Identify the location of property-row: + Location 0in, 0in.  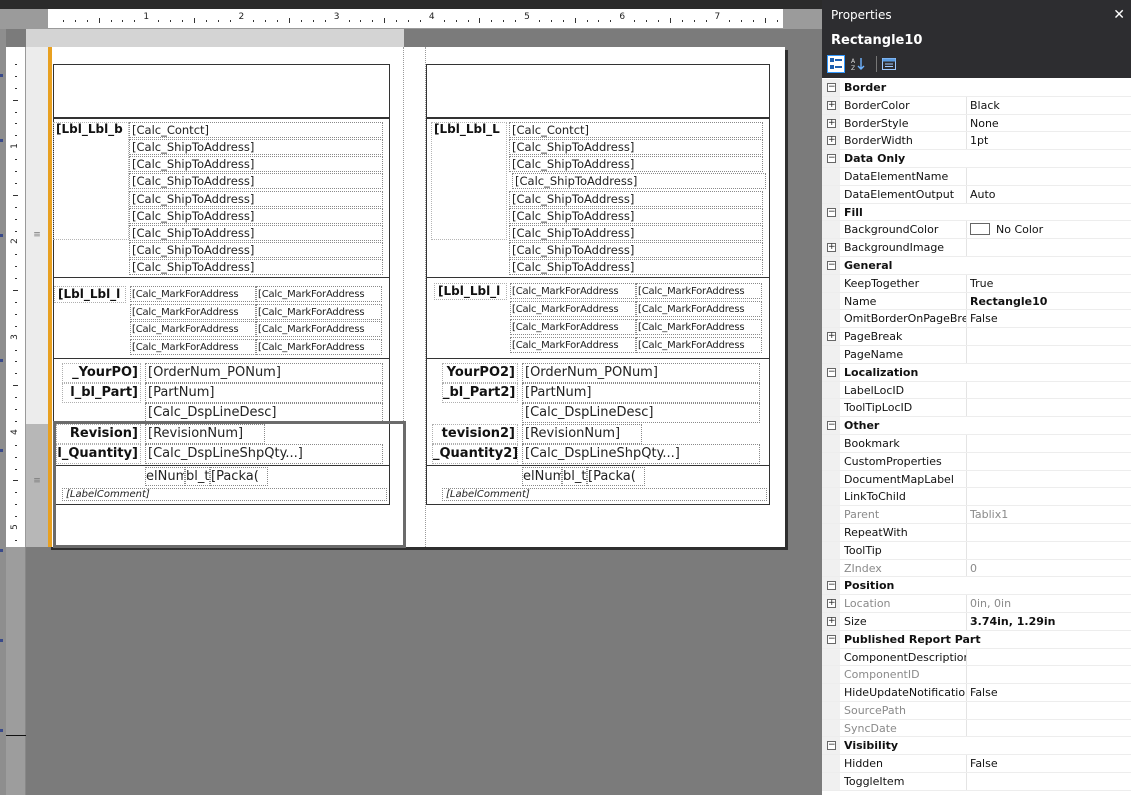
(976, 604).